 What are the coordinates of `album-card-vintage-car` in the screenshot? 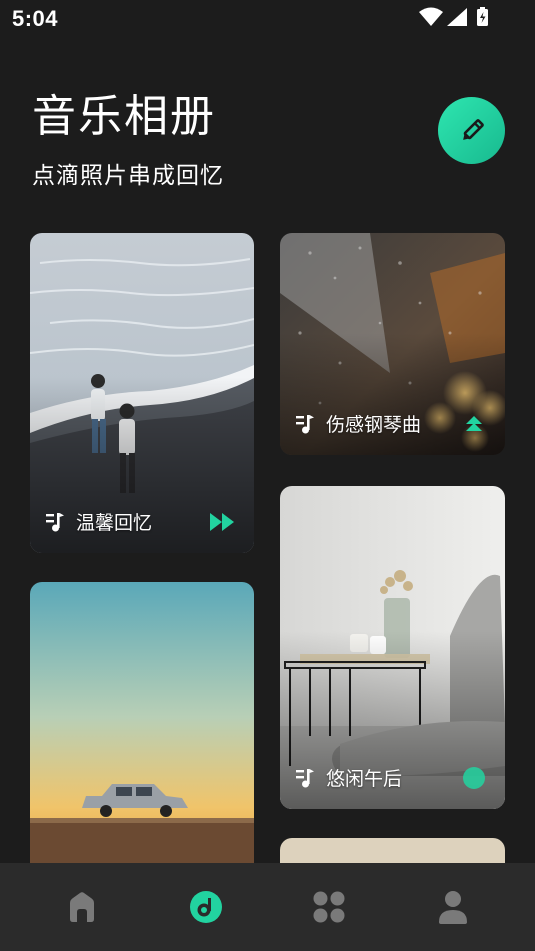 It's located at (142, 732).